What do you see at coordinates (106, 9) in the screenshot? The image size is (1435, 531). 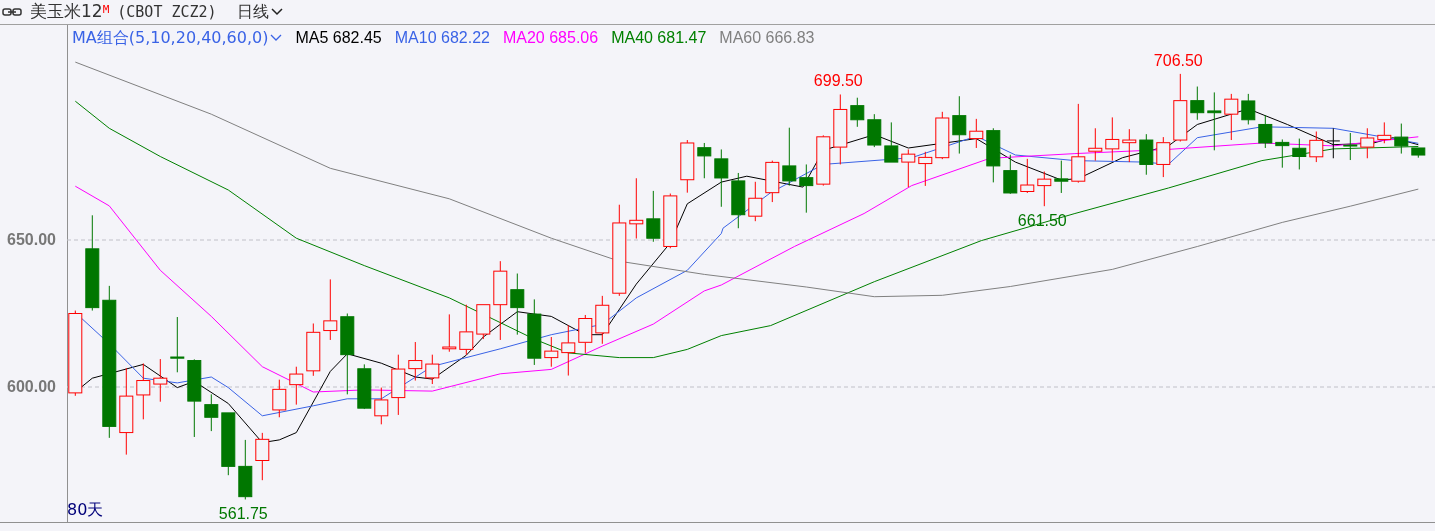 I see `title-mark: M` at bounding box center [106, 9].